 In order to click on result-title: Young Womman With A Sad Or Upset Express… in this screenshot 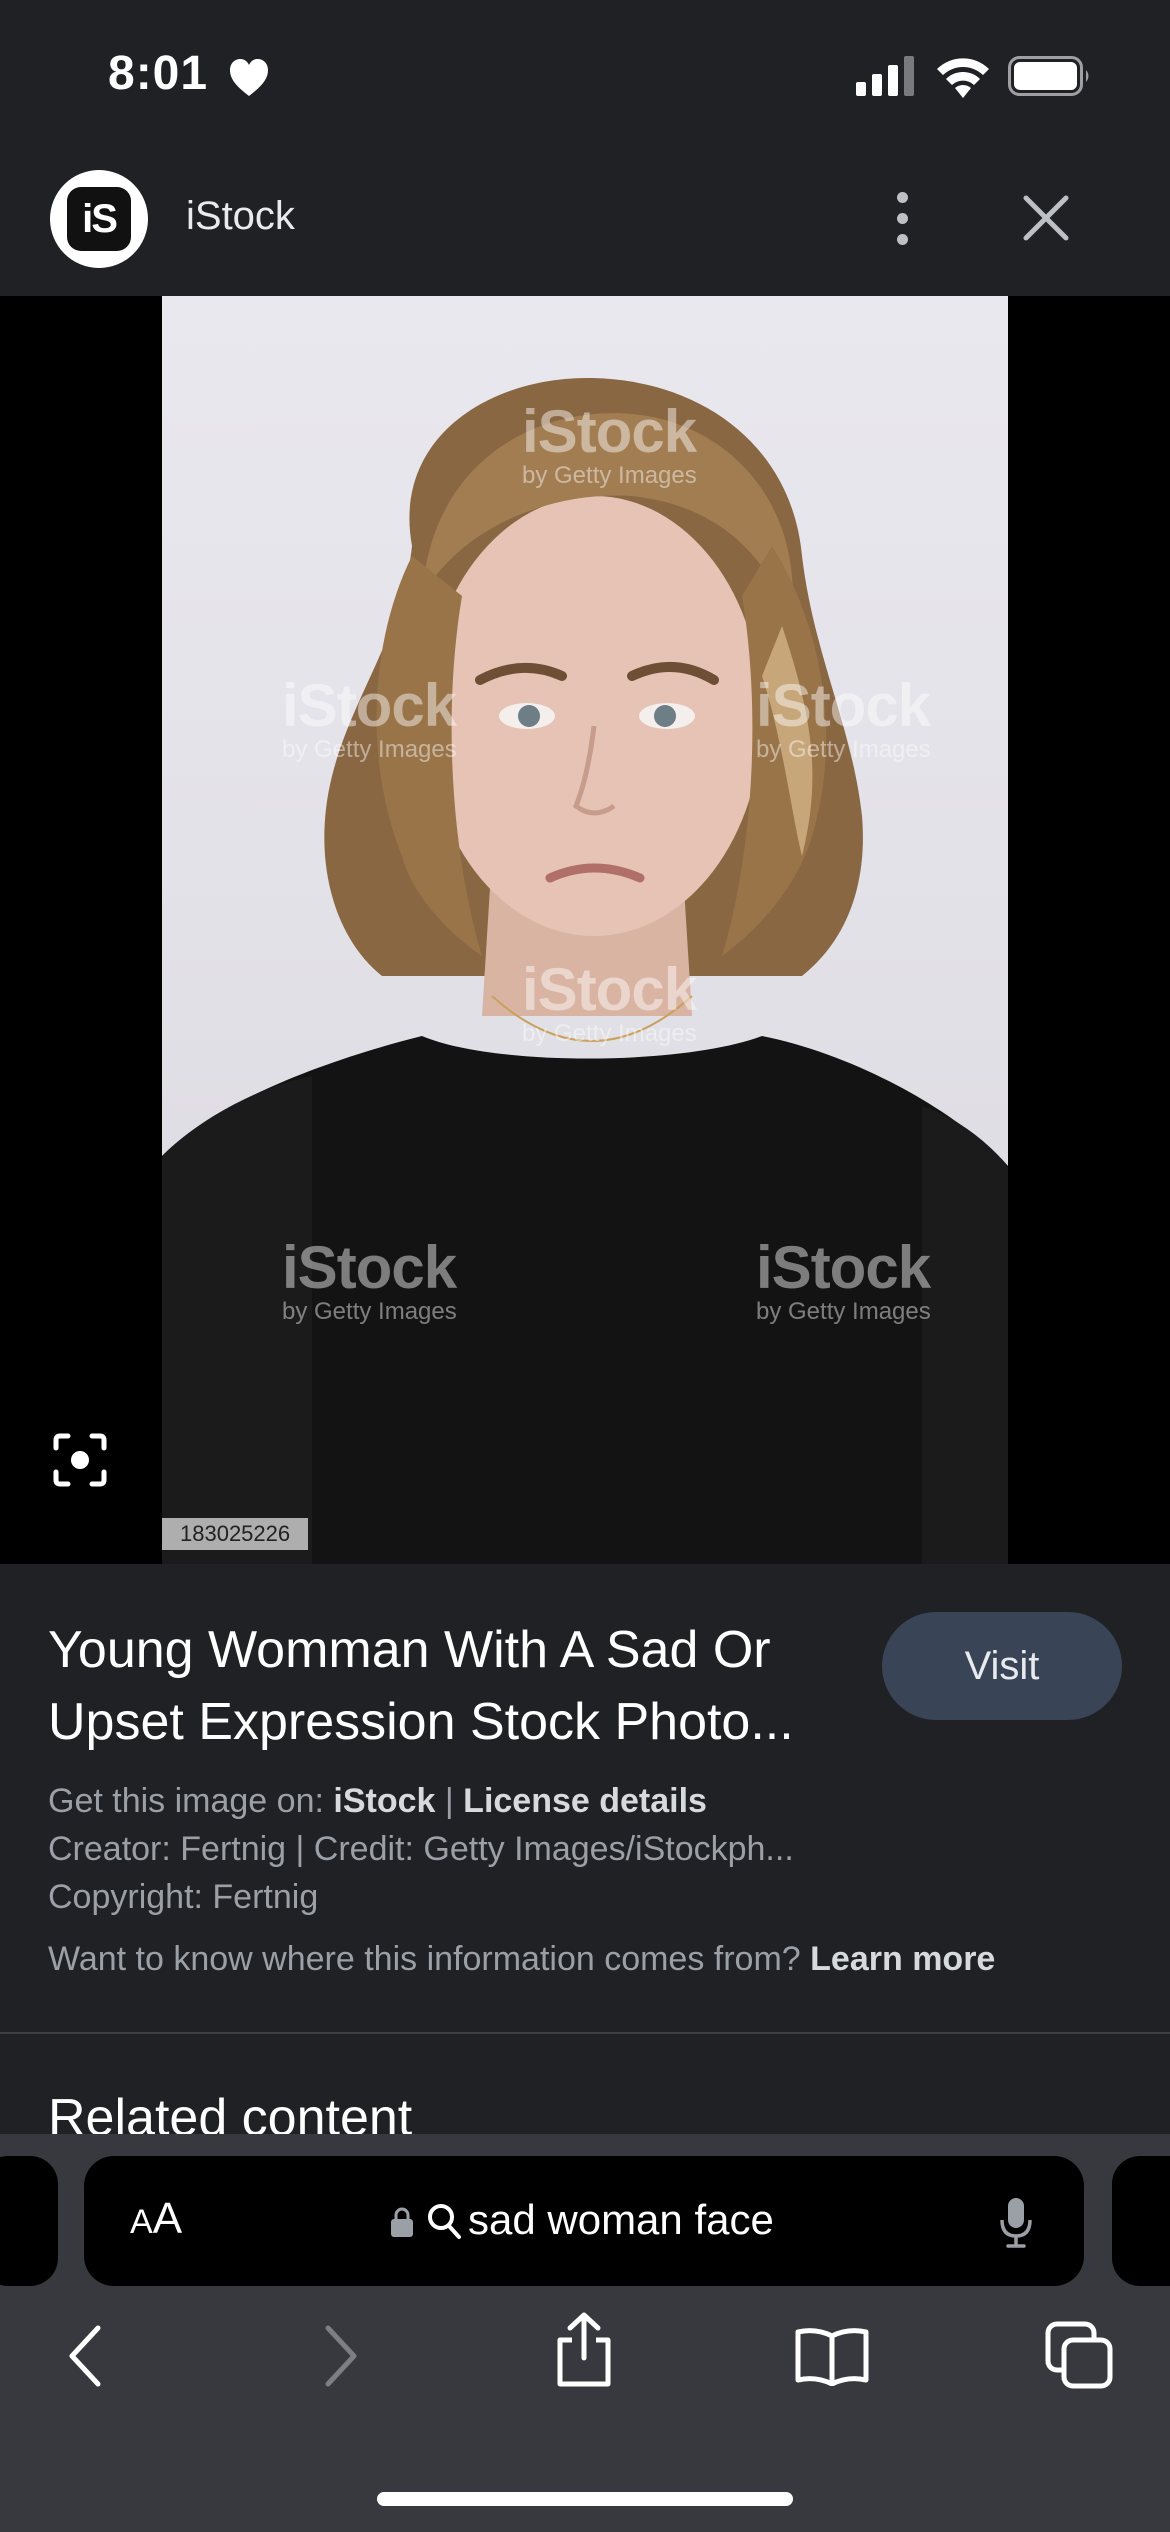, I will do `click(458, 1686)`.